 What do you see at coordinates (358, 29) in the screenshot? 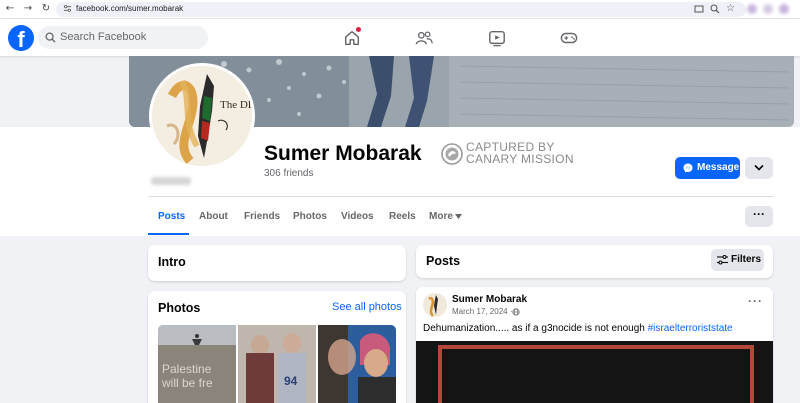
I see `notification-dot` at bounding box center [358, 29].